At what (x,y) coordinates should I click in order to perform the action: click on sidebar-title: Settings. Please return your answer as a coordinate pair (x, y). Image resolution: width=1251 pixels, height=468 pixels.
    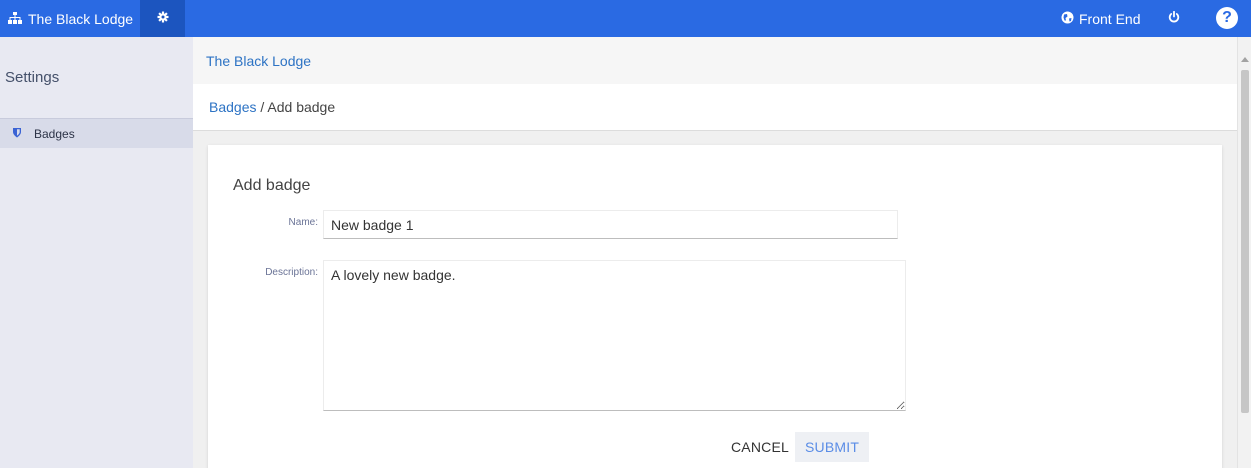
    Looking at the image, I should click on (32, 77).